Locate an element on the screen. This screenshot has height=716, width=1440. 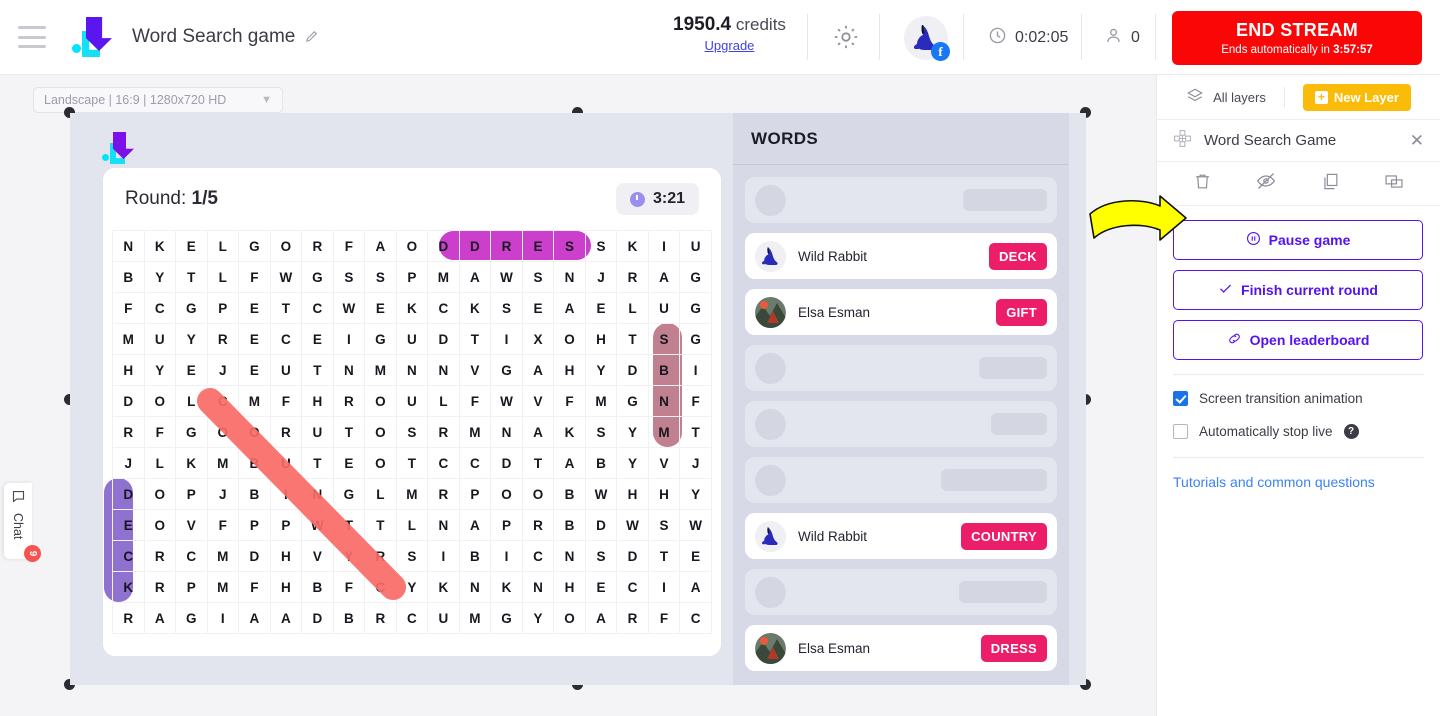
pause-game-button: Pause game is located at coordinates (1298, 240).